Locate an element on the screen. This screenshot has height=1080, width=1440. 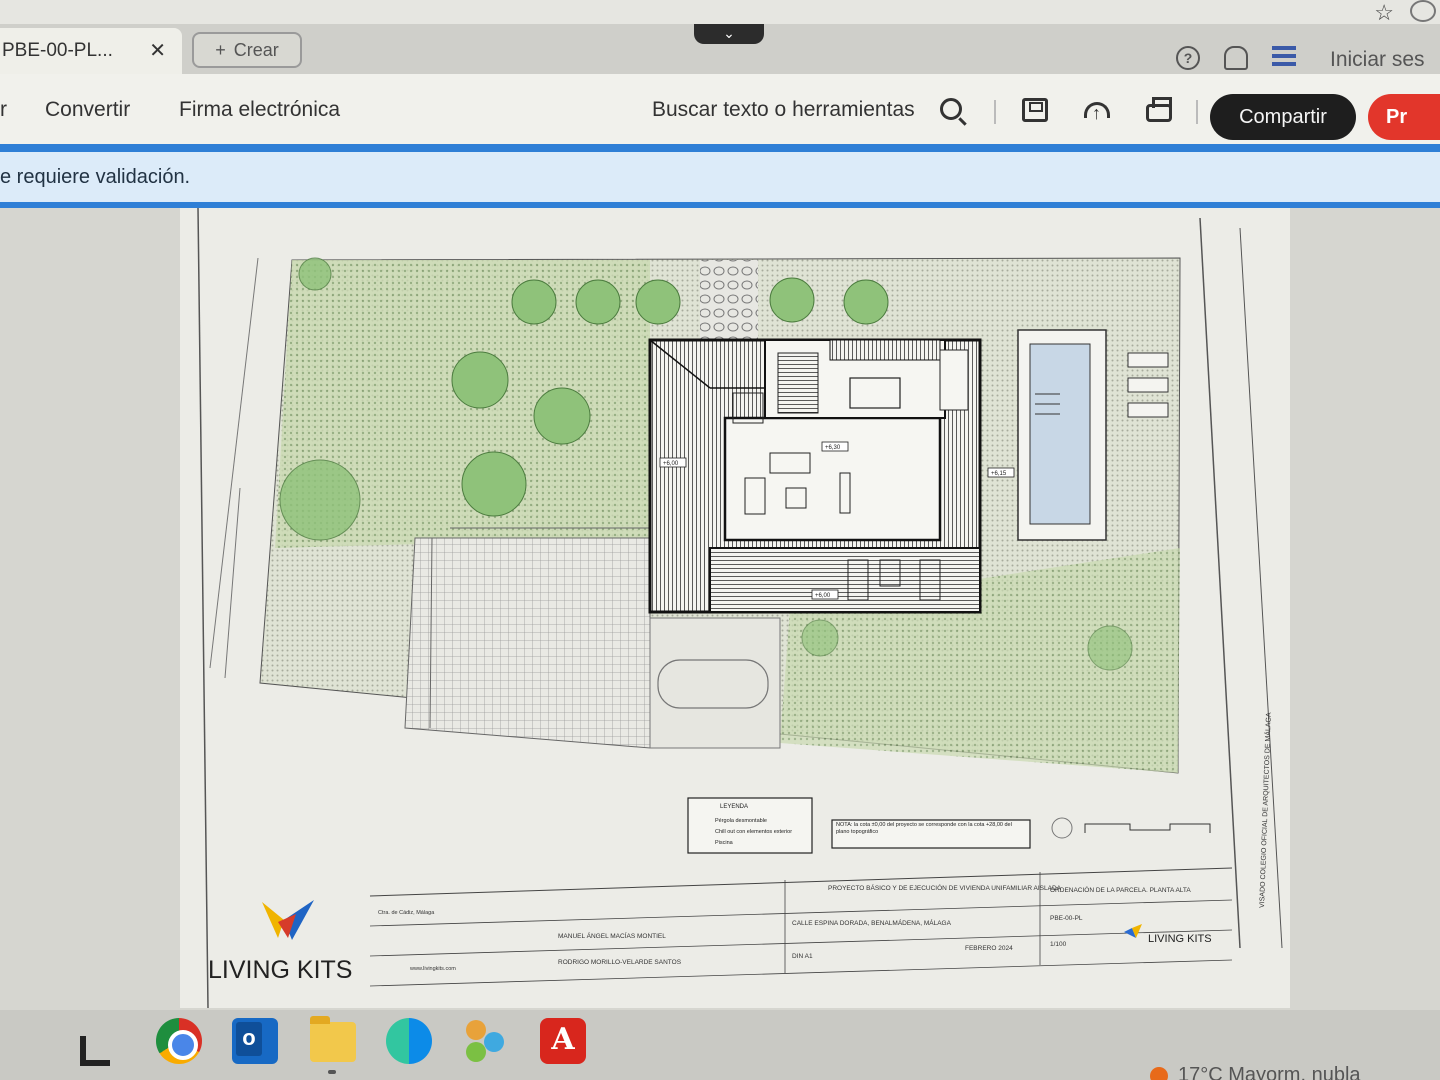
weather-text: 17°C Mayorm. nubla is located at coordinates (1269, 1072).